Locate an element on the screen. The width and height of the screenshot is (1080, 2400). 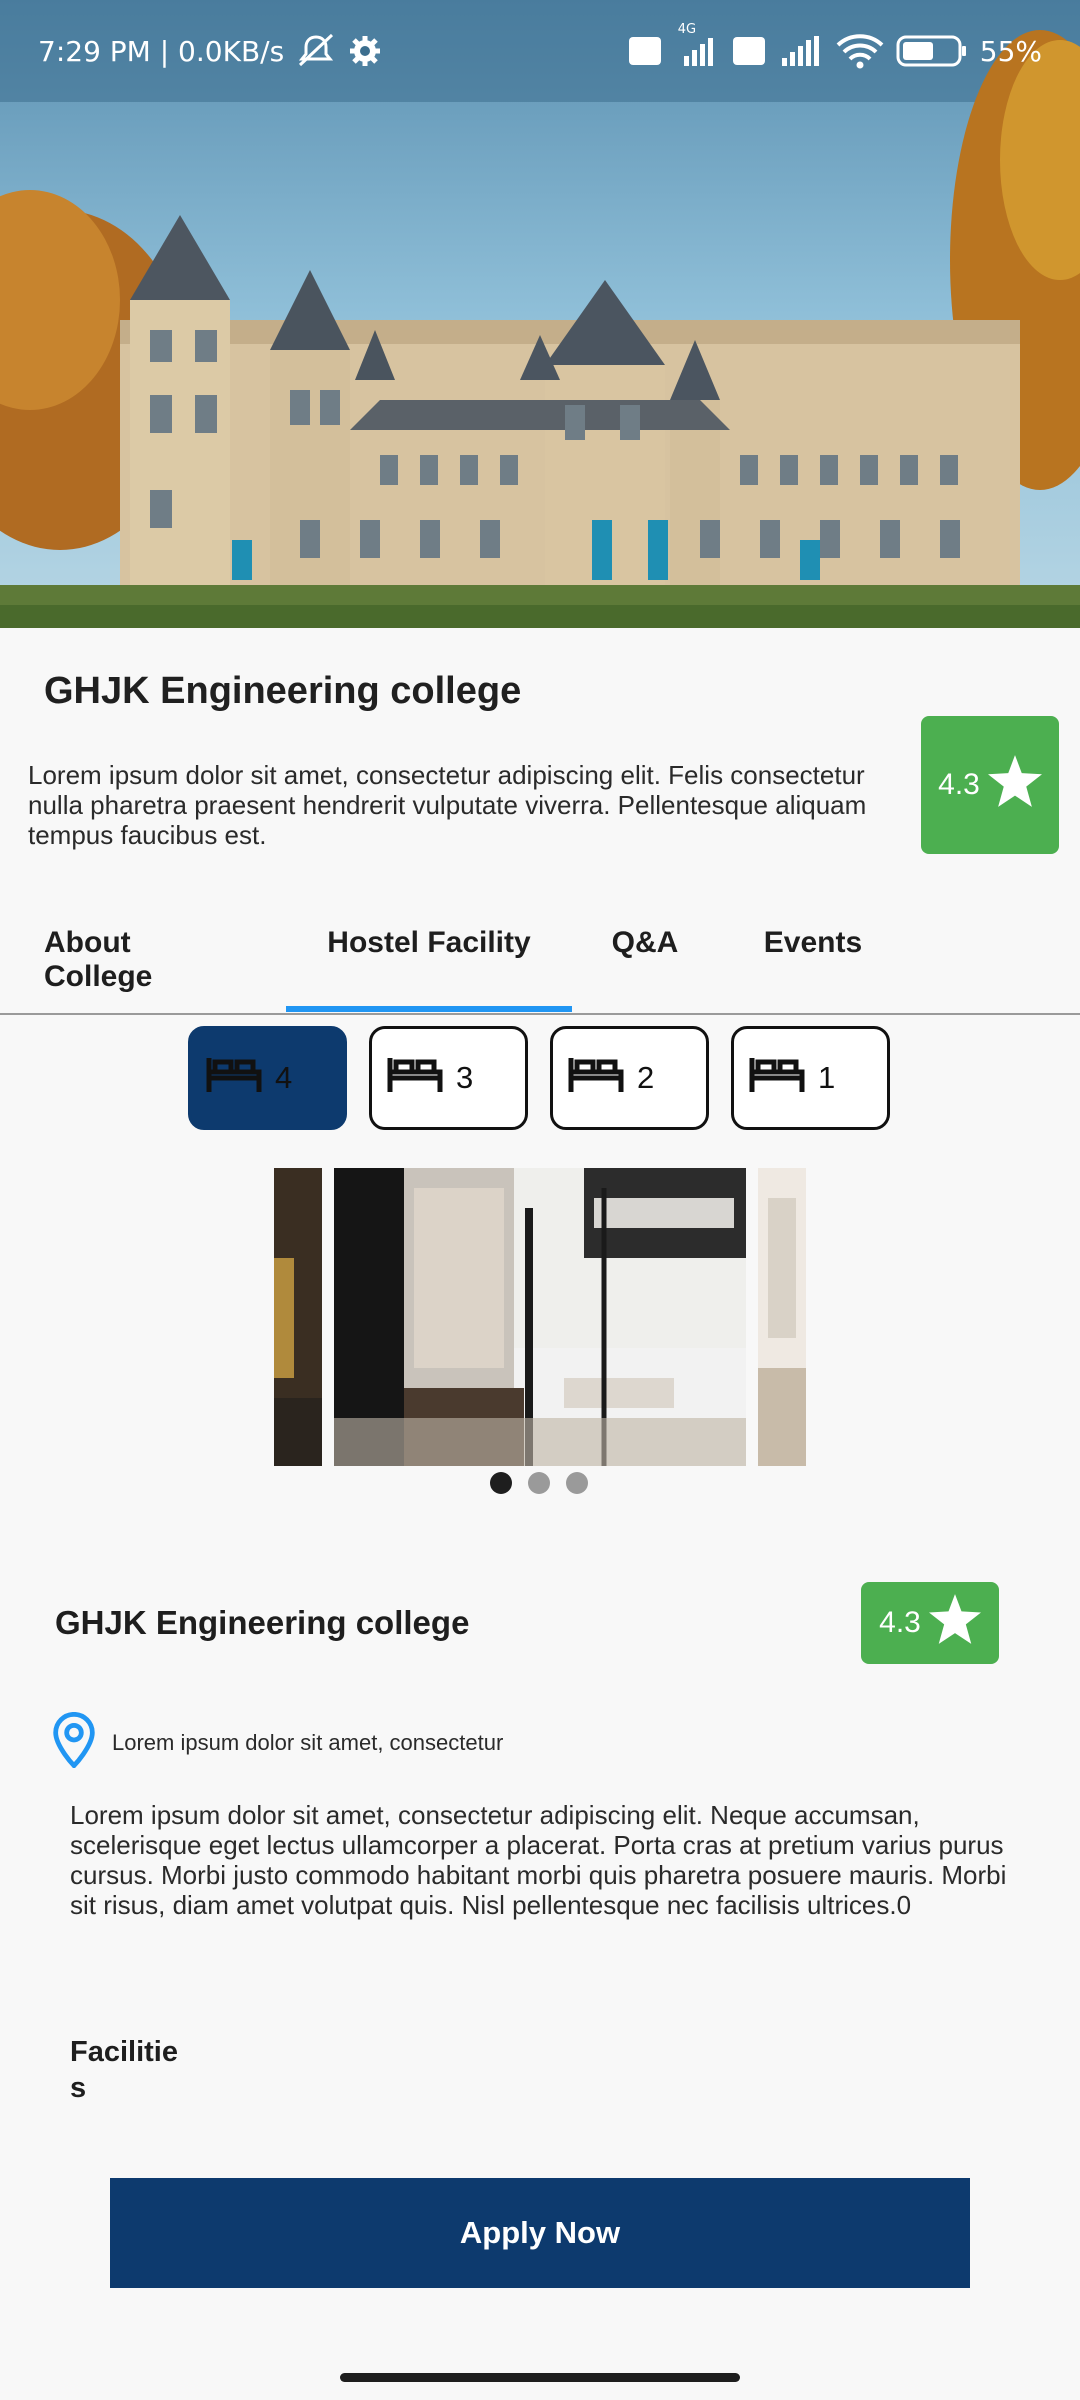
carousel-pagination is located at coordinates (539, 1483).